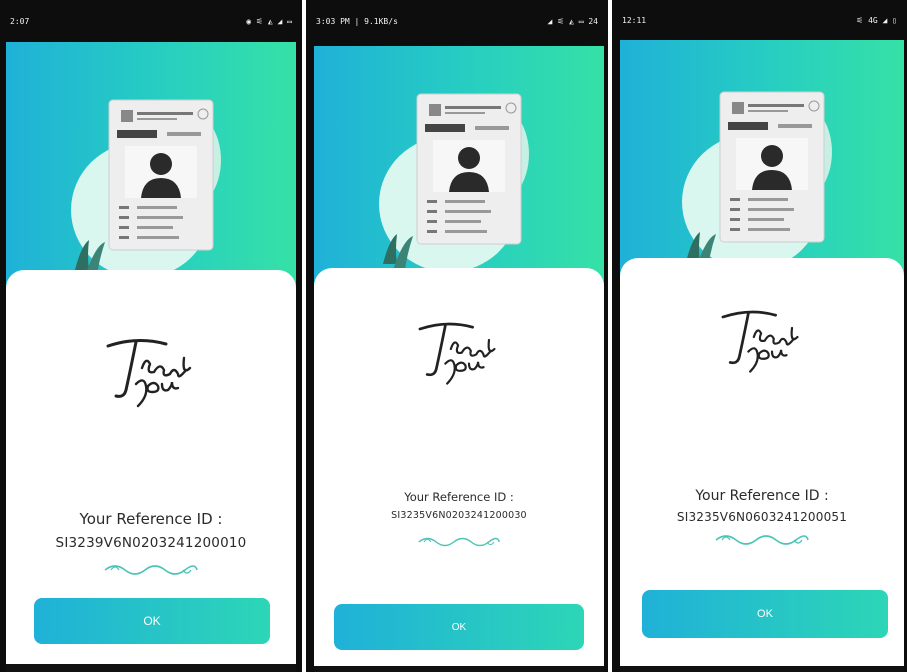 The height and width of the screenshot is (672, 907). I want to click on status-bar: 12:11 ⚟ 4G ◢ ▯, so click(759, 20).